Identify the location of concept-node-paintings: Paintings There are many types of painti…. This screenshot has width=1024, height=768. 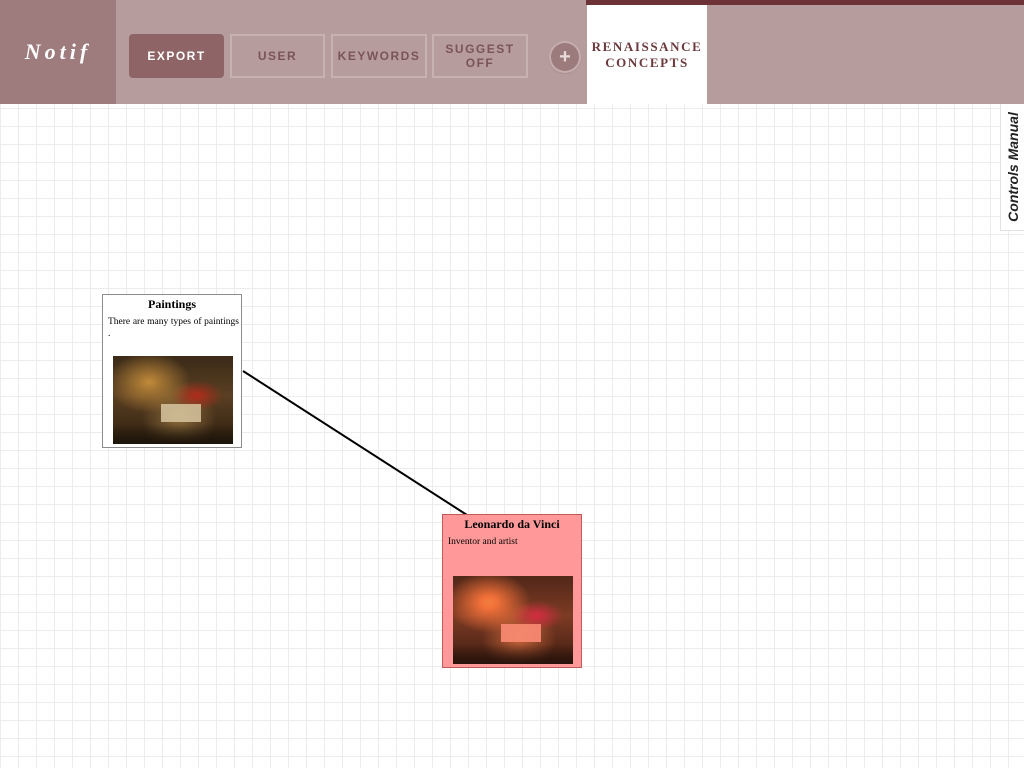
(172, 371).